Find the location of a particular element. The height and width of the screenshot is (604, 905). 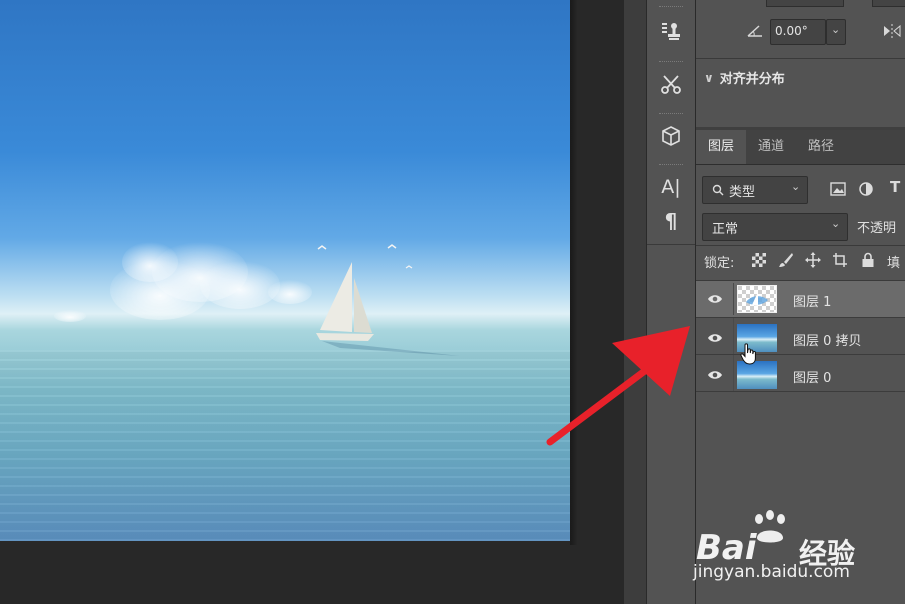

angle-dropdown-button: ⌄ is located at coordinates (836, 32).